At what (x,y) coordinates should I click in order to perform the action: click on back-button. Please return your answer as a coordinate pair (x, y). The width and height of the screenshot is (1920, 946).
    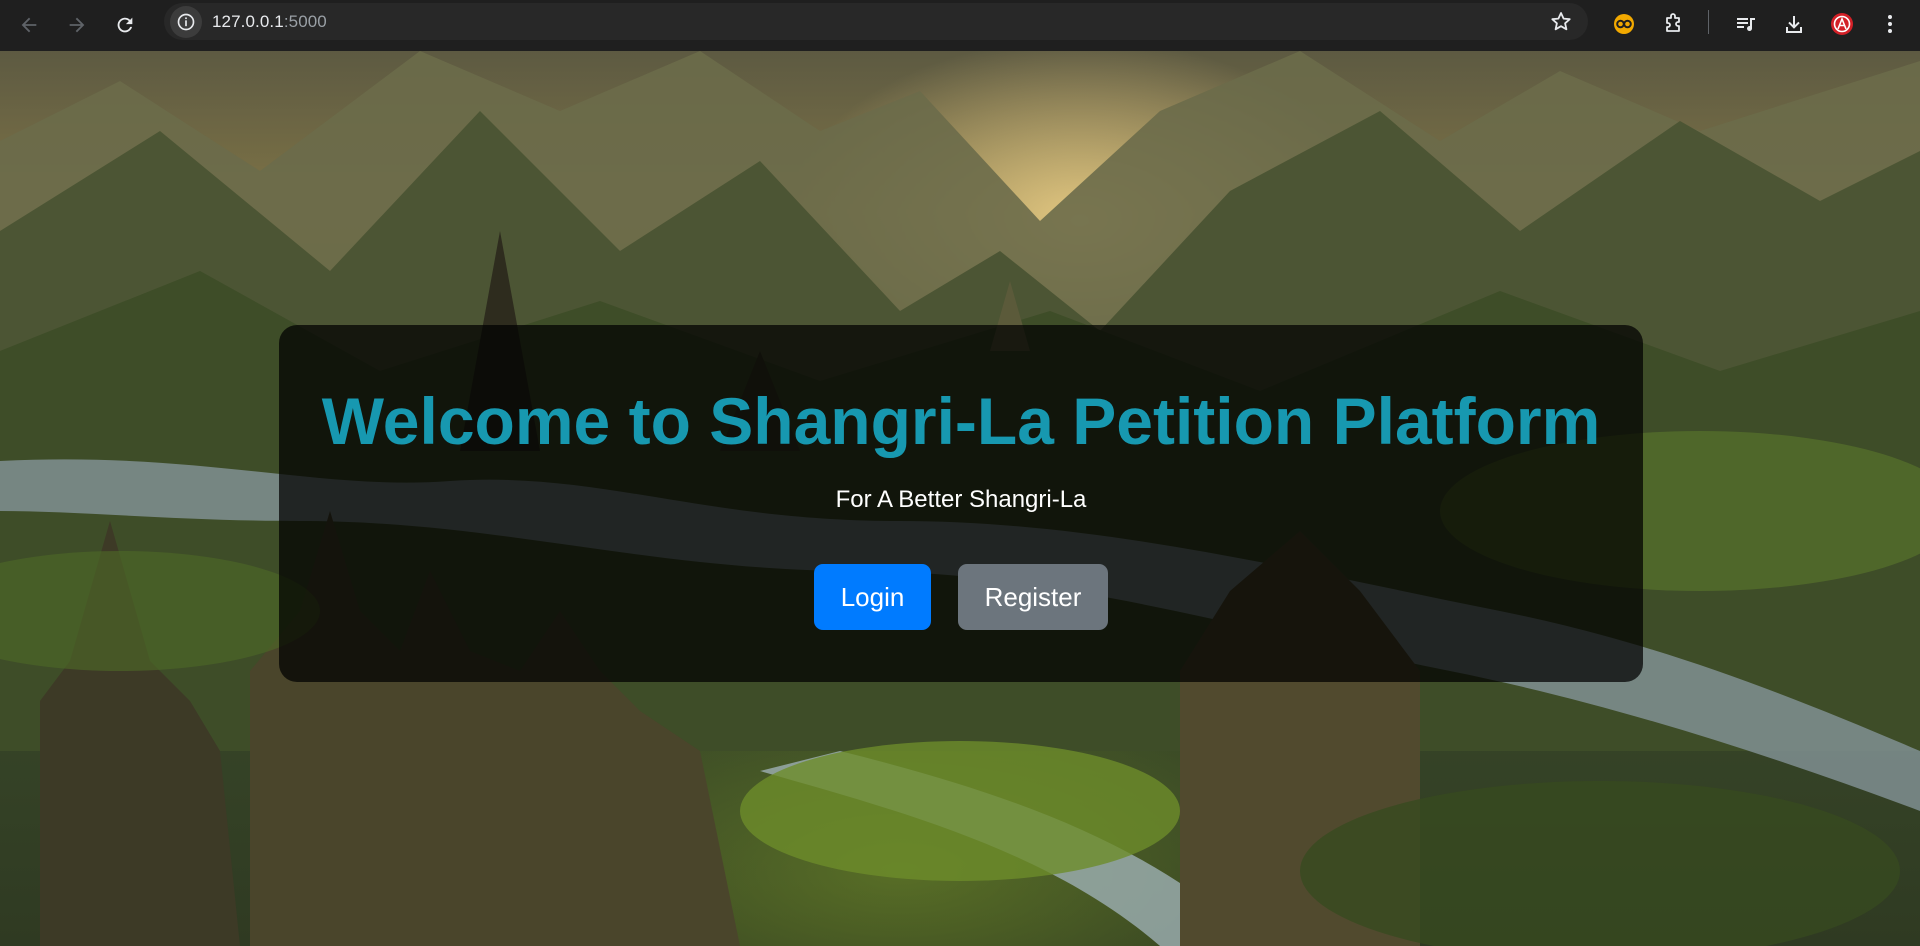
    Looking at the image, I should click on (29, 25).